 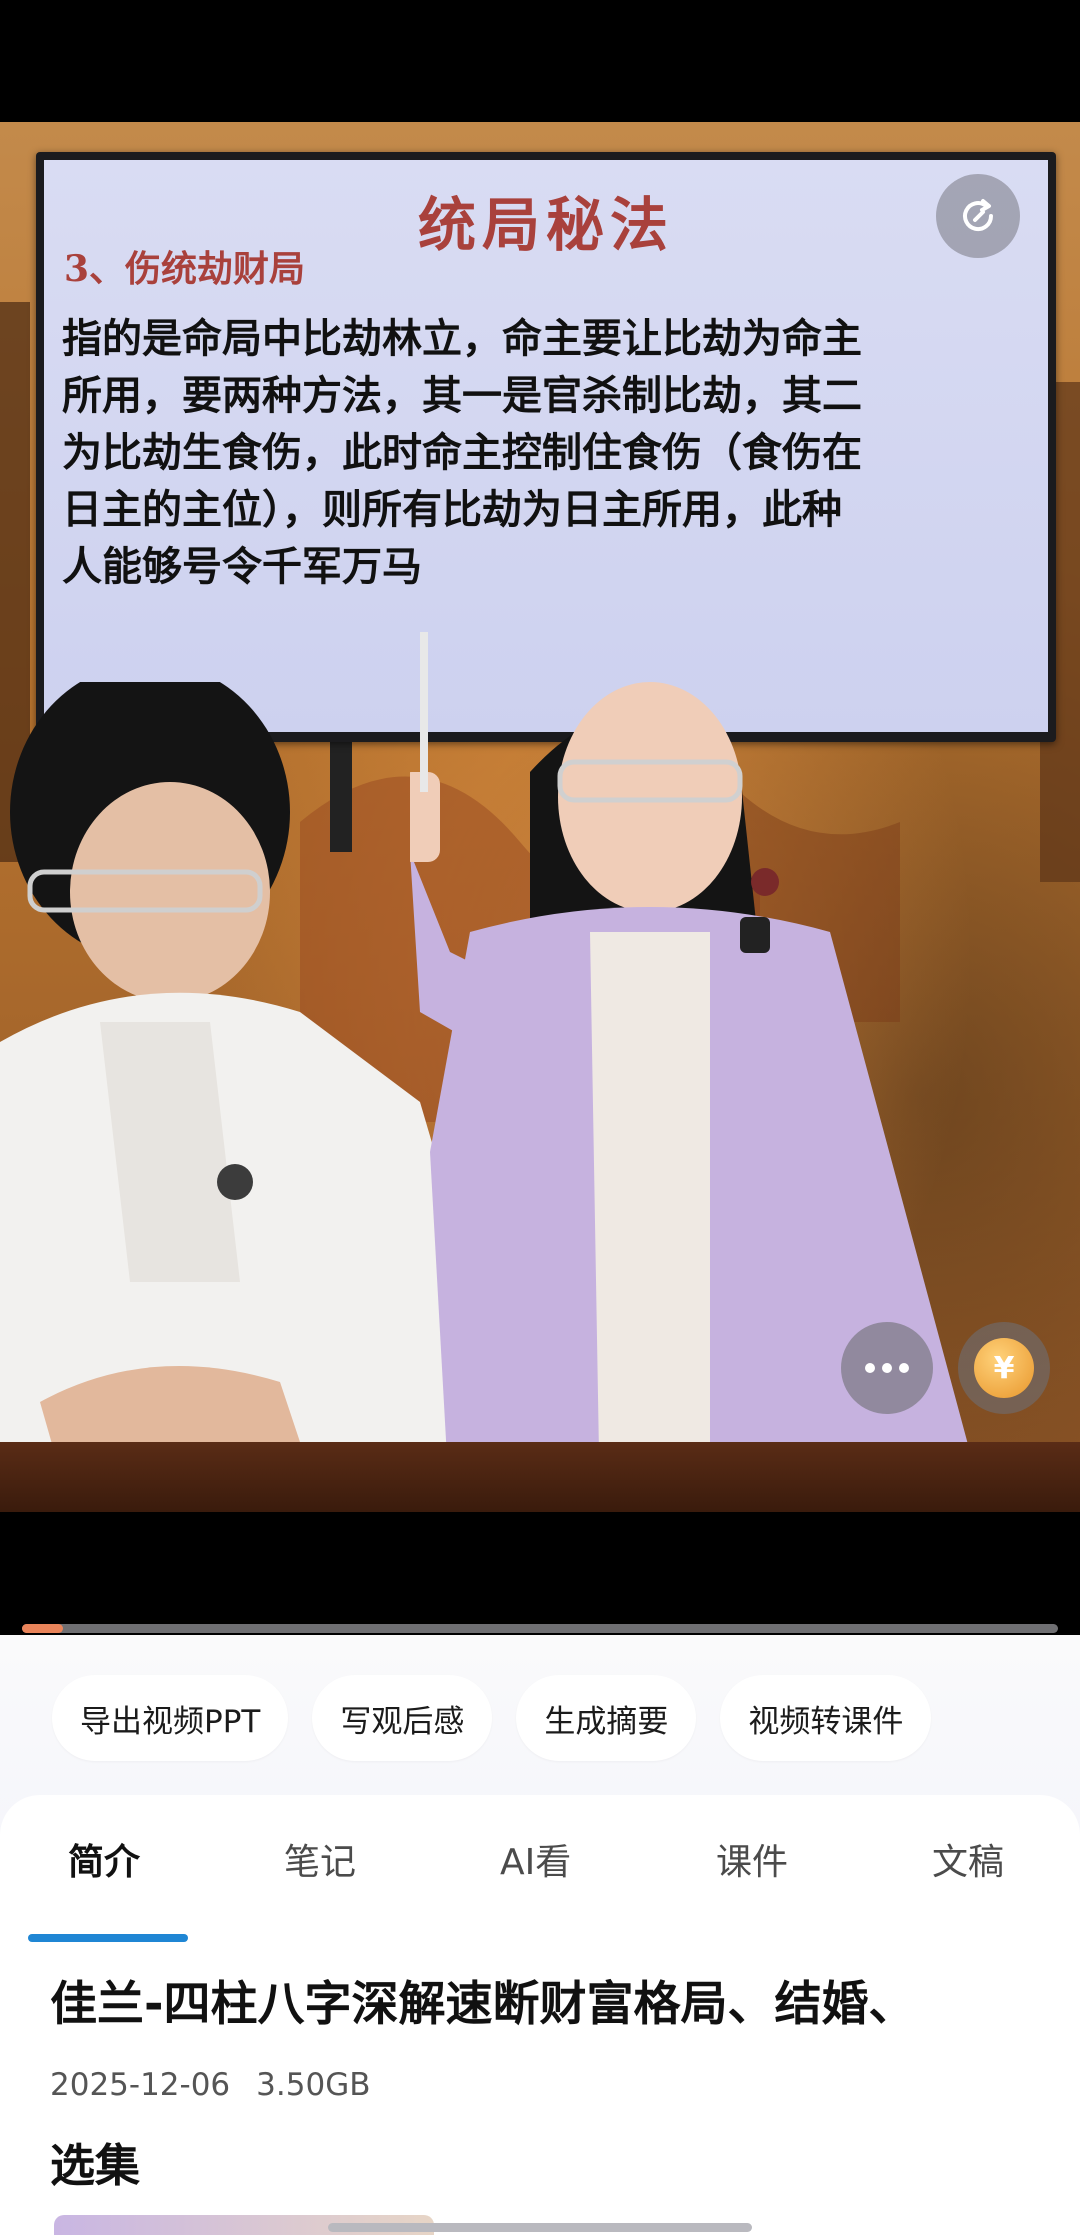 What do you see at coordinates (242, 566) in the screenshot?
I see `slide-line: 人能够号令千军万马` at bounding box center [242, 566].